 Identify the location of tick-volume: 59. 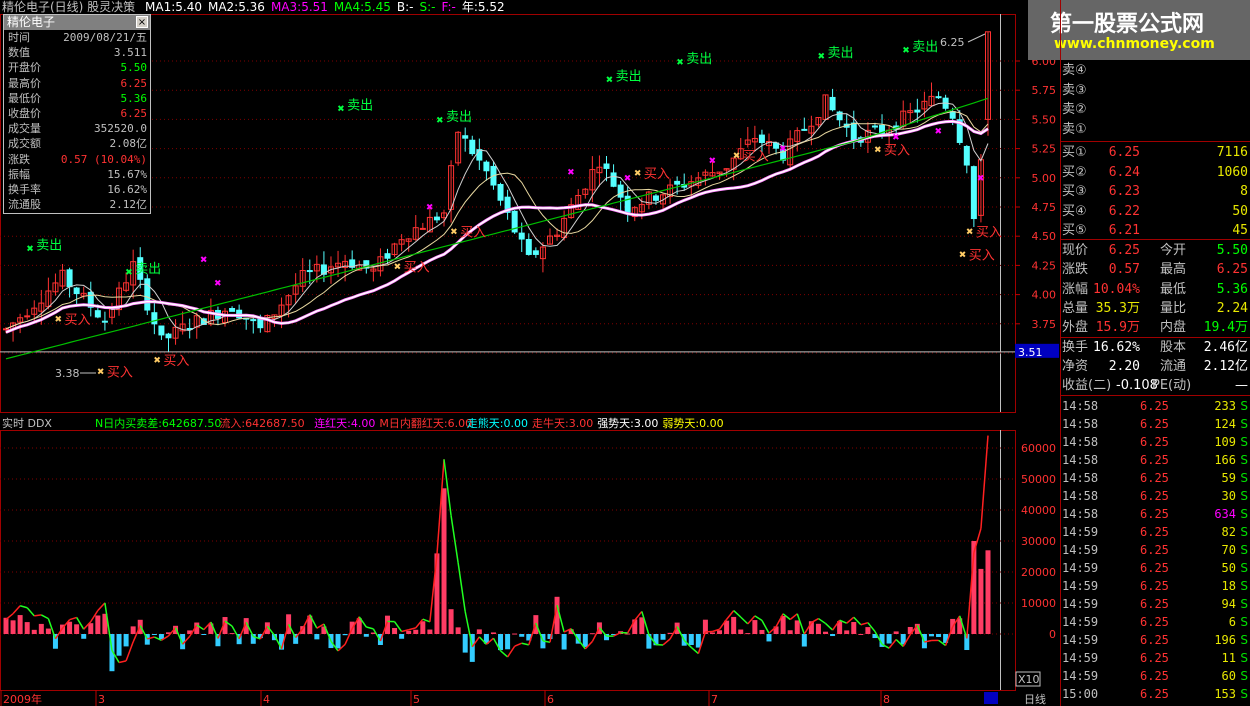
(1228, 478).